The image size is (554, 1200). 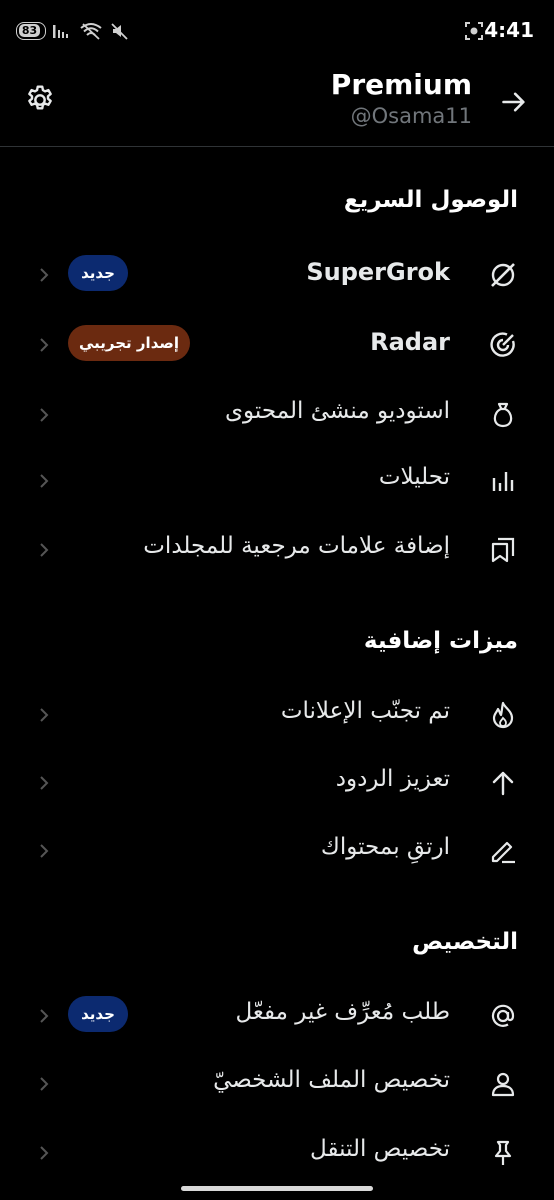 I want to click on menu-item-label: تم تجنّب الإعلانات, so click(x=365, y=711).